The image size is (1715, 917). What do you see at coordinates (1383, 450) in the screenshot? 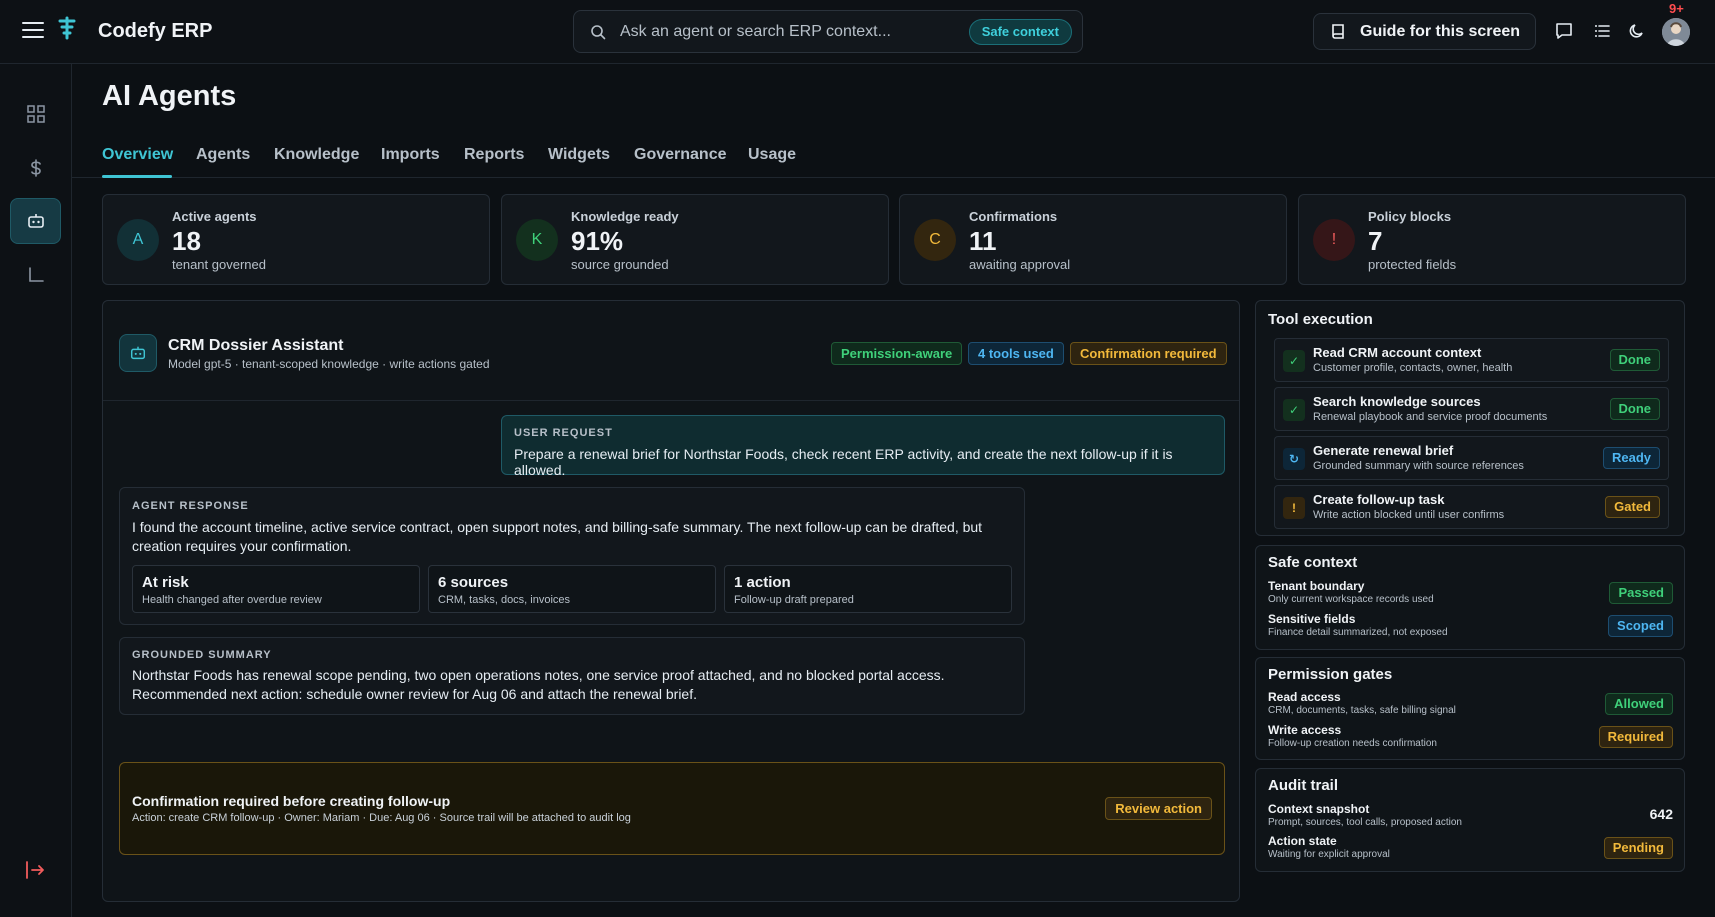
I see `tool-title: Generate renewal brief` at bounding box center [1383, 450].